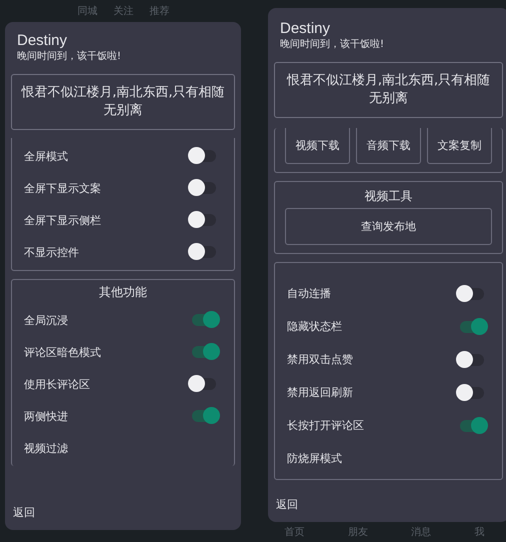 The width and height of the screenshot is (506, 542). What do you see at coordinates (314, 458) in the screenshot?
I see `menu-item: 防烧屏模式` at bounding box center [314, 458].